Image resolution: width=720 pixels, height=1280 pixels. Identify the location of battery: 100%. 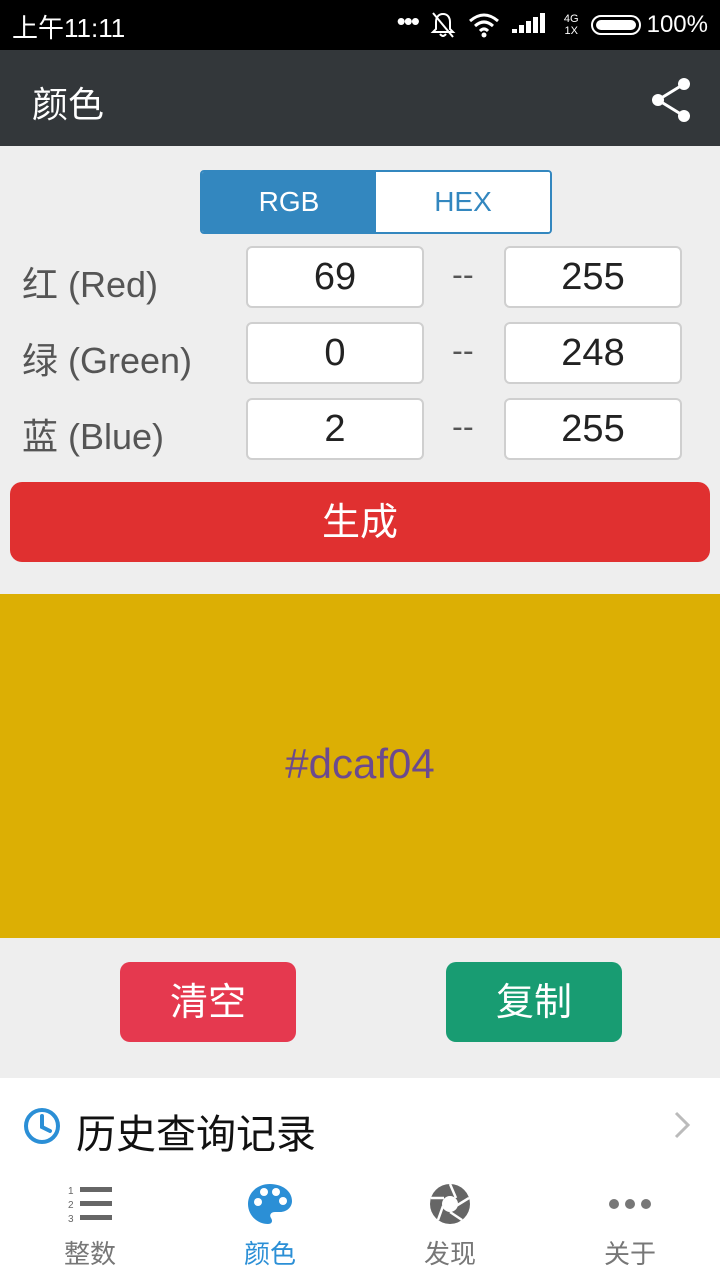
(649, 25).